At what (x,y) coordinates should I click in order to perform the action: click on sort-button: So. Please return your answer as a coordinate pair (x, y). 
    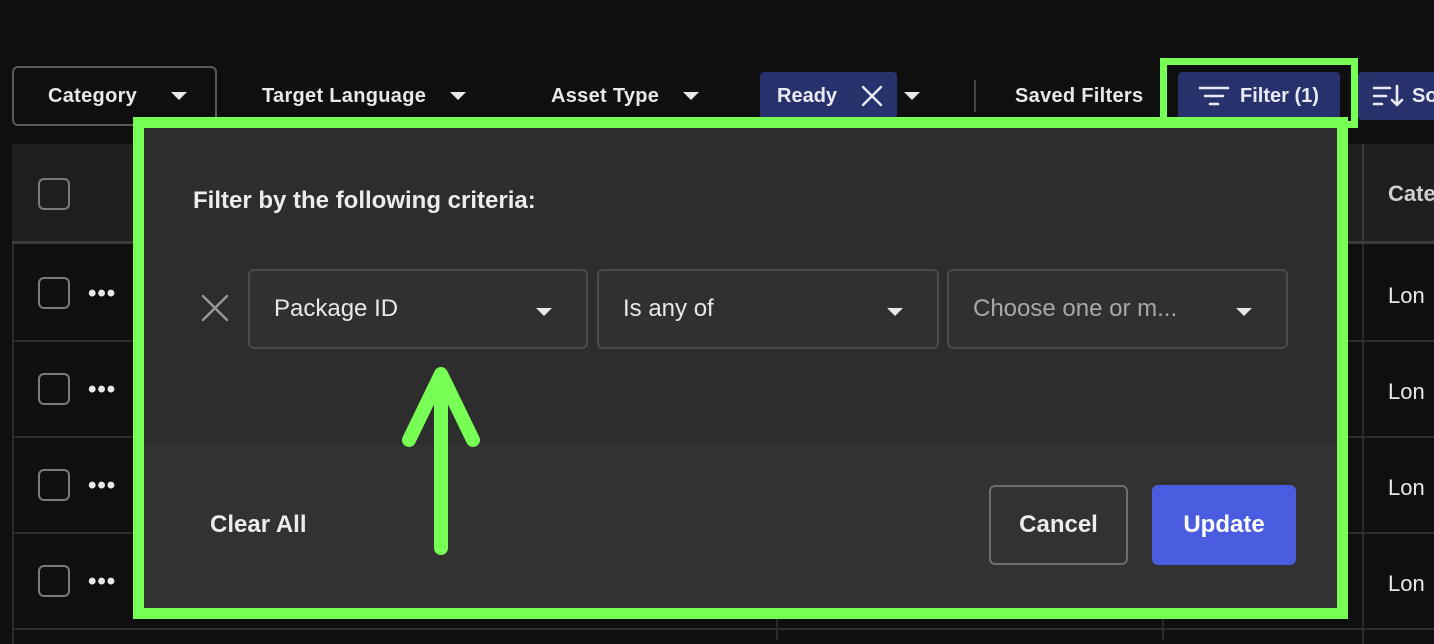
    Looking at the image, I should click on (1396, 96).